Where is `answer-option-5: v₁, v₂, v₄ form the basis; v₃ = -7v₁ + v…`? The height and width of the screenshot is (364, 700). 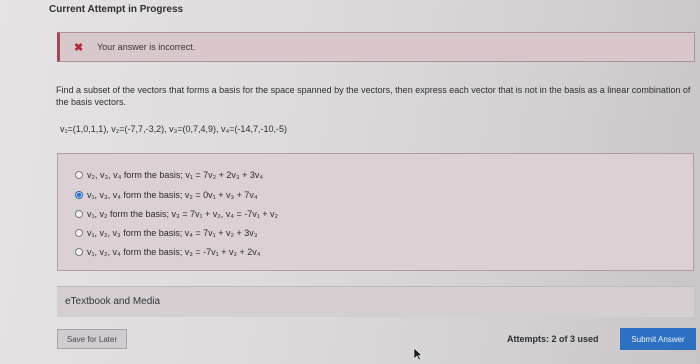
answer-option-5: v₁, v₂, v₄ form the basis; v₃ = -7v₁ + v… is located at coordinates (167, 251).